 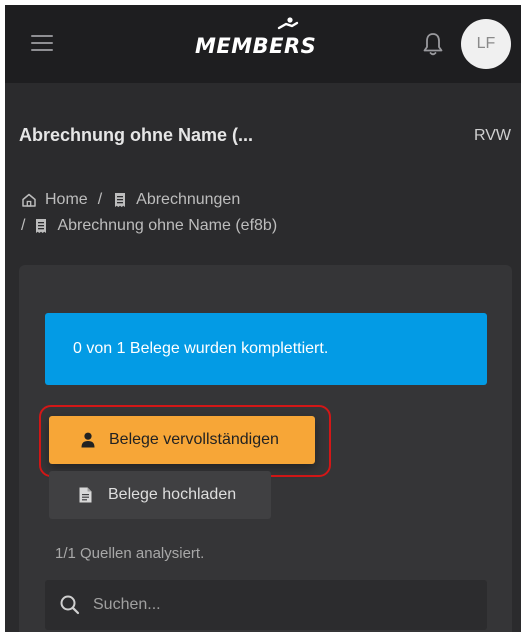 What do you see at coordinates (492, 135) in the screenshot?
I see `page-tag: RVW` at bounding box center [492, 135].